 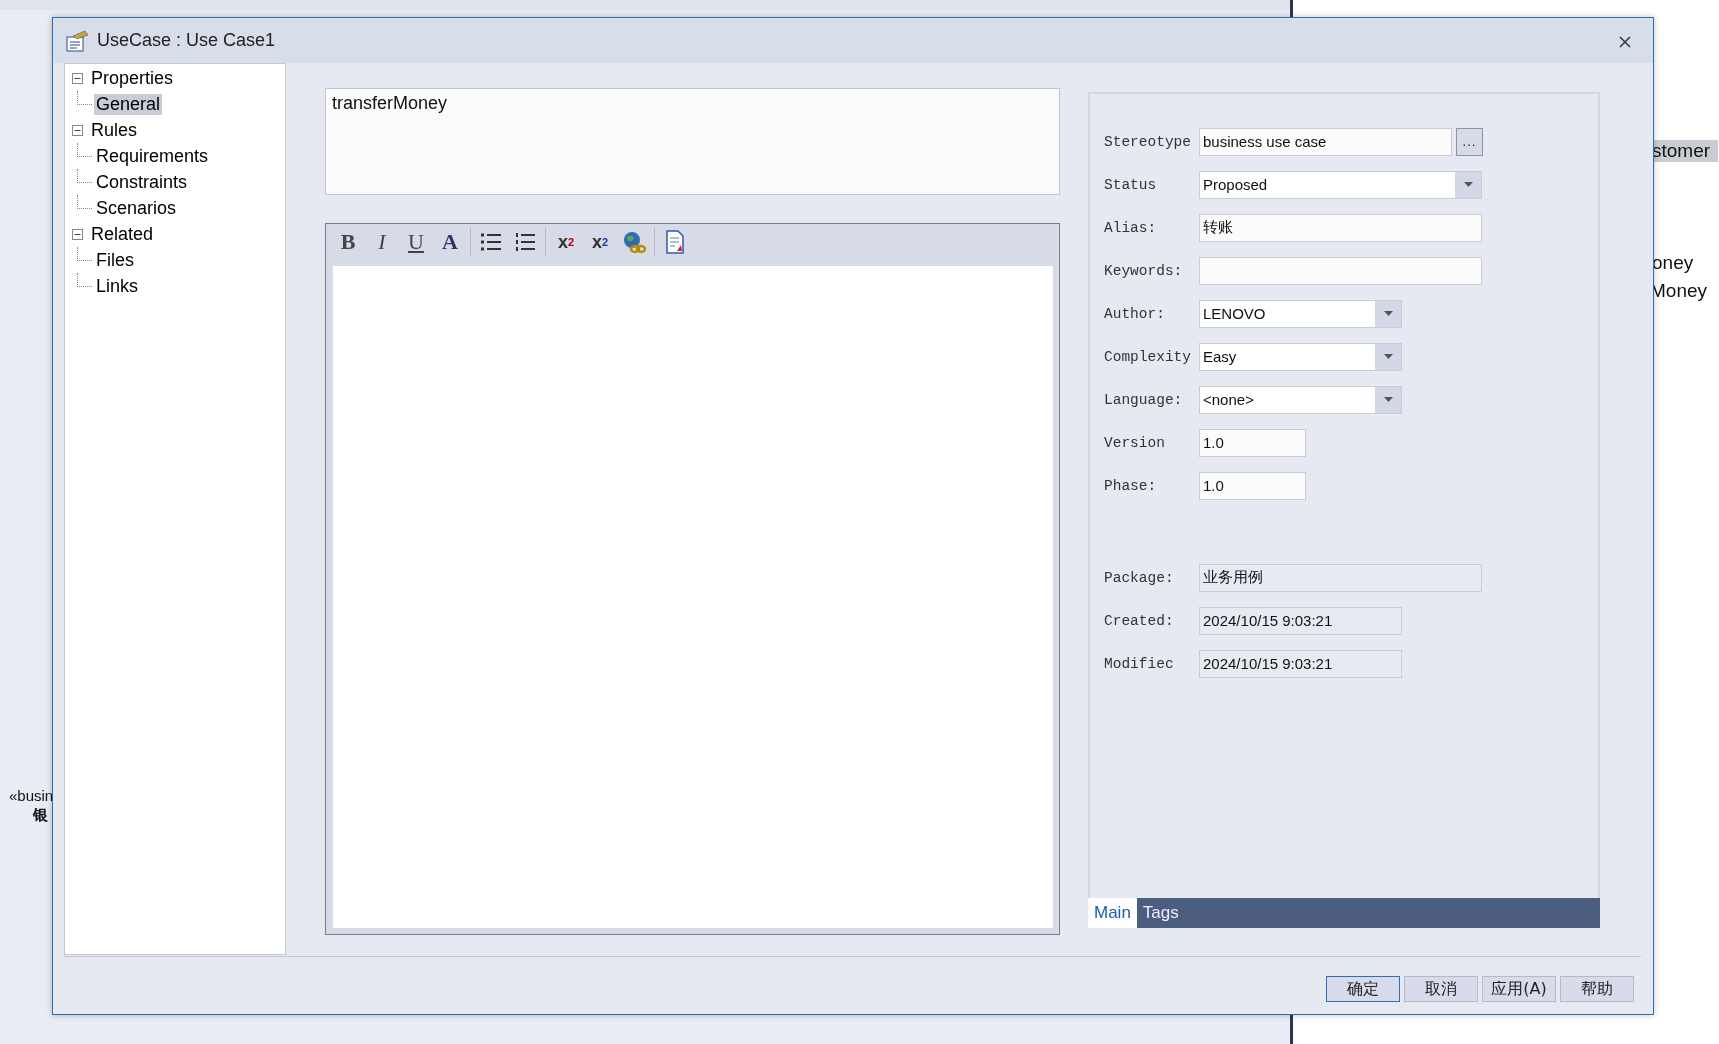 I want to click on tree-item: Properties, so click(x=132, y=78).